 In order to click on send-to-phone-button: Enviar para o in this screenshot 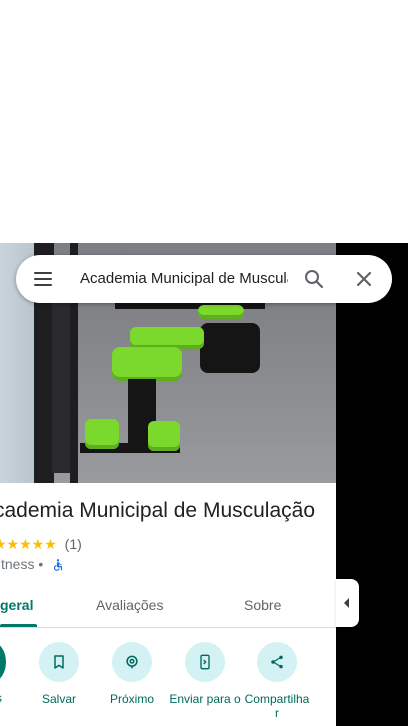, I will do `click(205, 674)`.